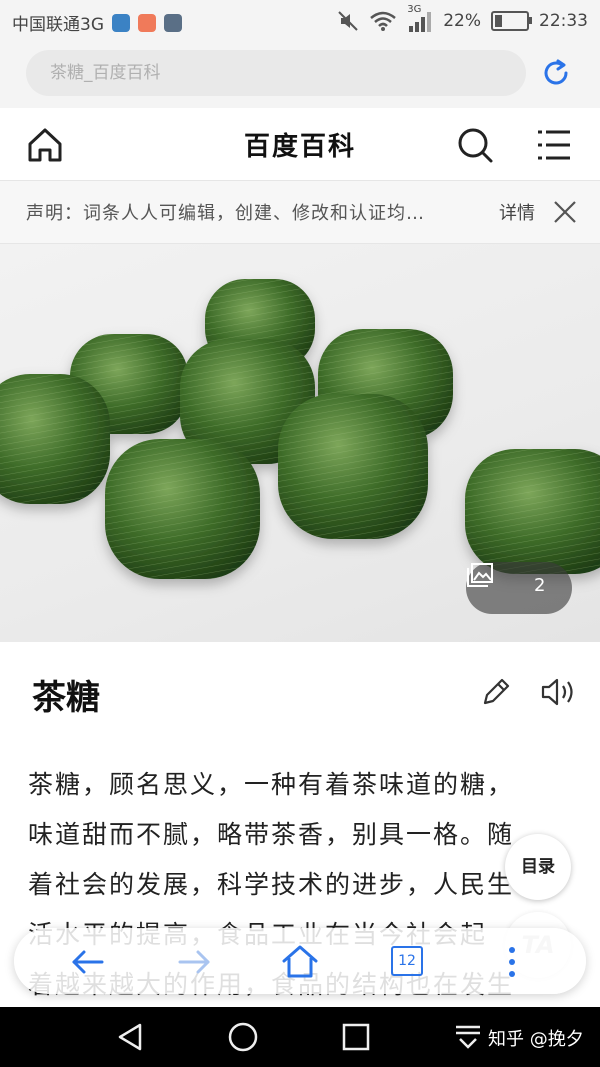  I want to click on gallery-icon, so click(480, 575).